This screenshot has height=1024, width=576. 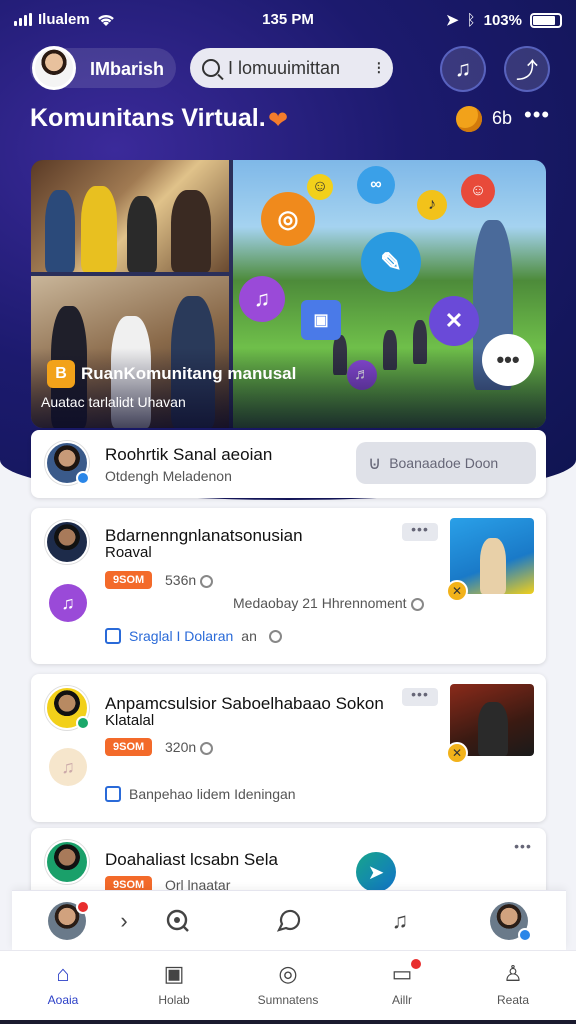 What do you see at coordinates (400, 921) in the screenshot?
I see `music-icon: ♫` at bounding box center [400, 921].